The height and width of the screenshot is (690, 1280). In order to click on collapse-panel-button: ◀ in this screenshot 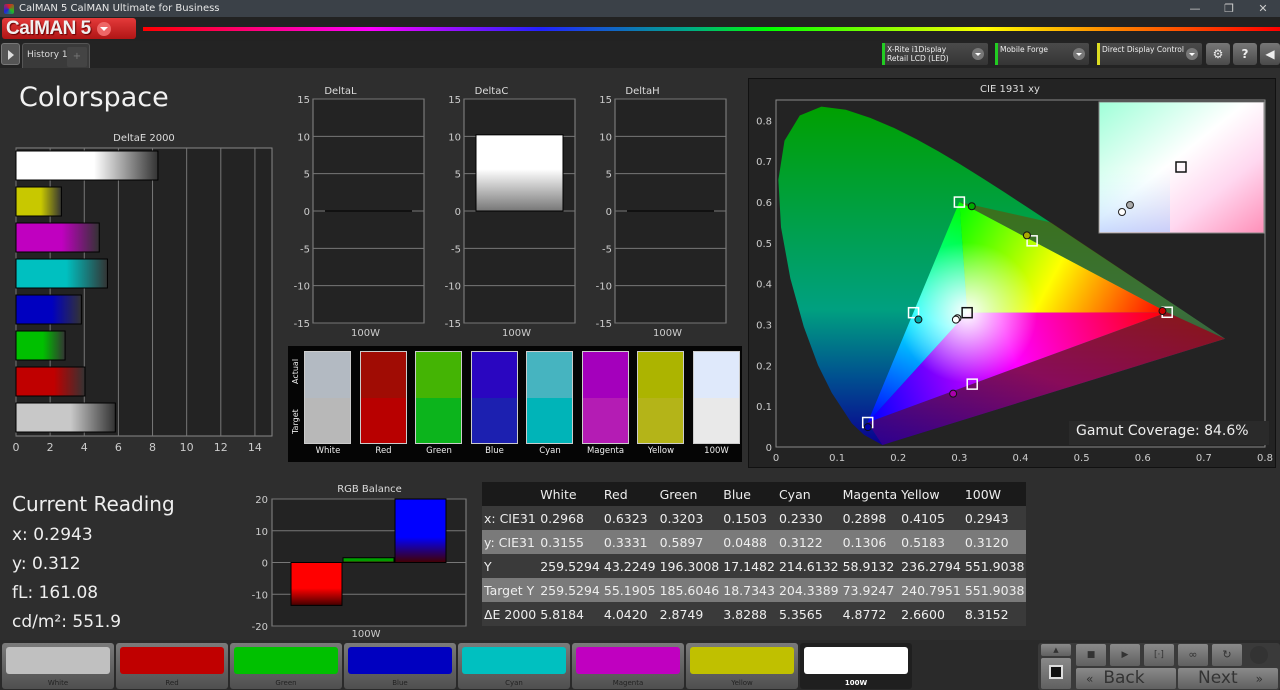, I will do `click(1270, 54)`.